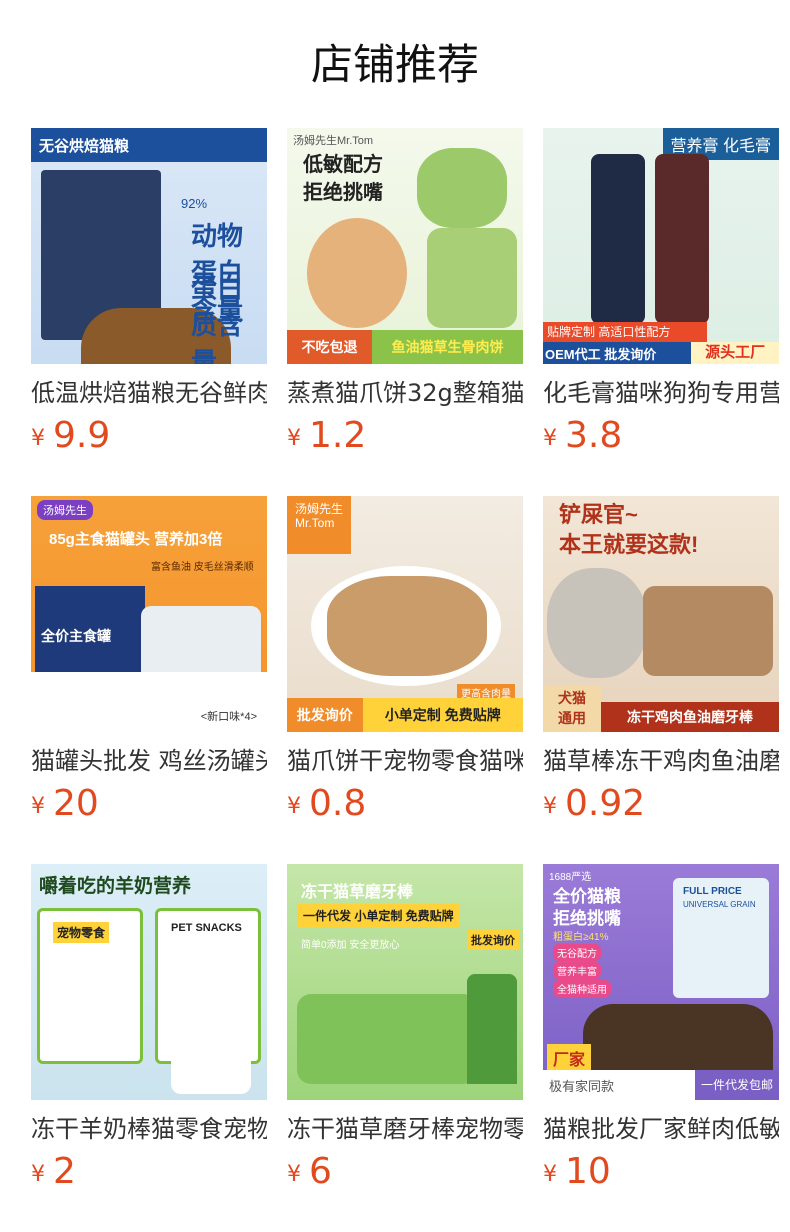 This screenshot has height=1232, width=790. Describe the element at coordinates (387, 1039) in the screenshot. I see `grass-stick-icon` at that location.